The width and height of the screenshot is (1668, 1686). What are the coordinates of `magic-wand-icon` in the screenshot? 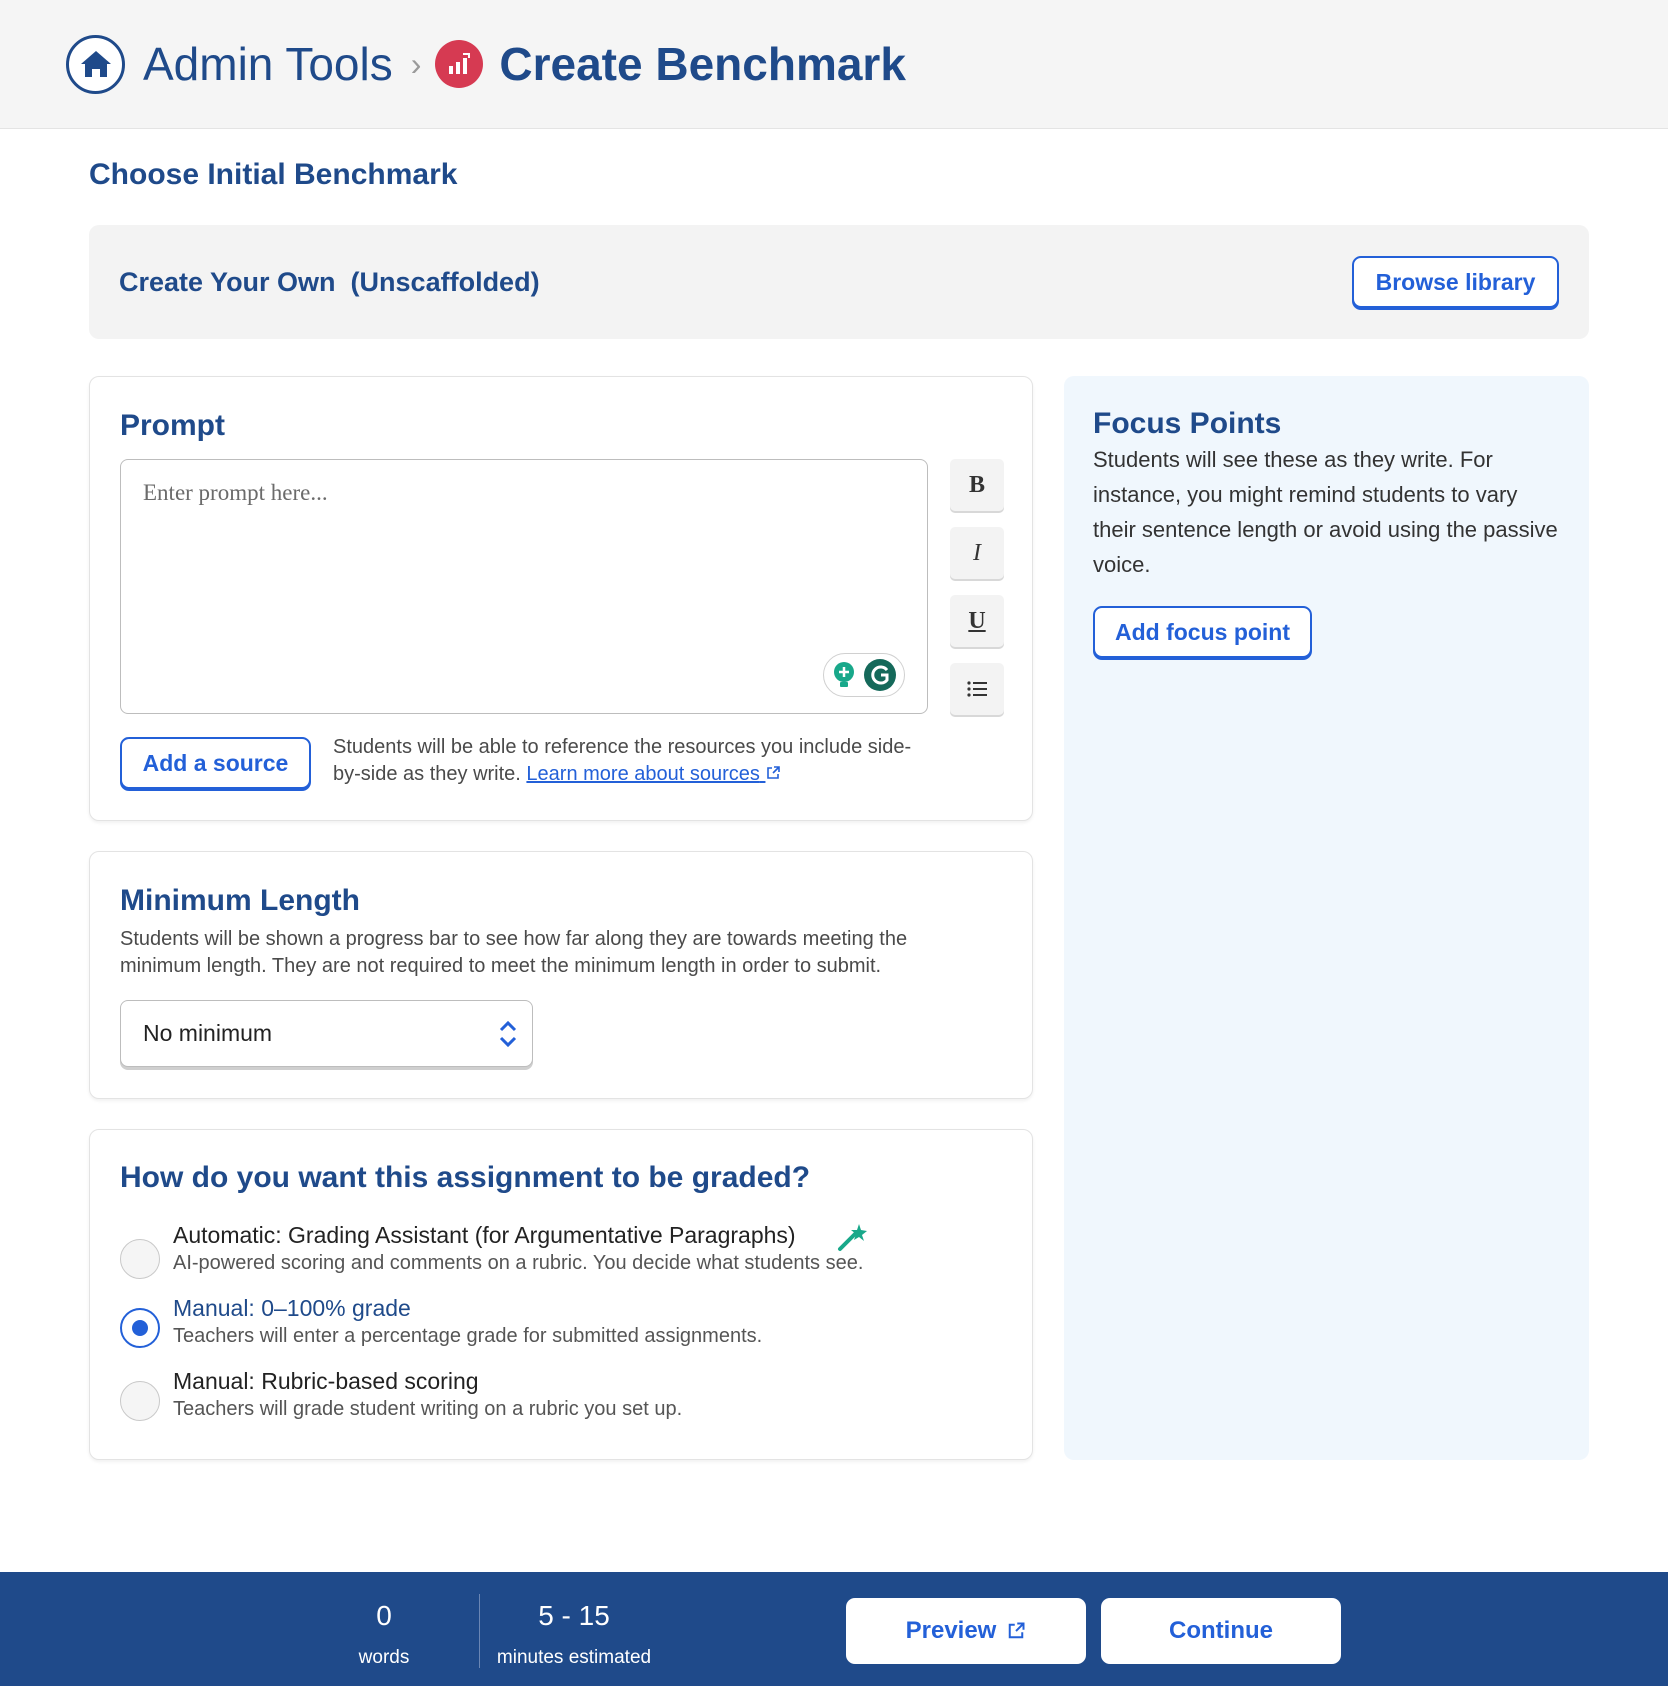 It's located at (852, 1237).